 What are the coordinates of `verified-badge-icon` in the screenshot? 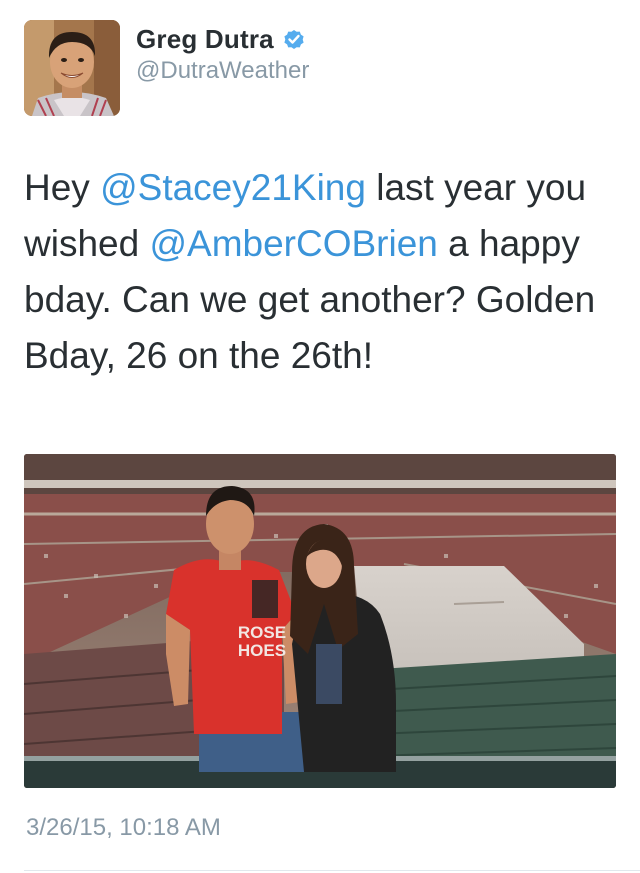 It's located at (294, 39).